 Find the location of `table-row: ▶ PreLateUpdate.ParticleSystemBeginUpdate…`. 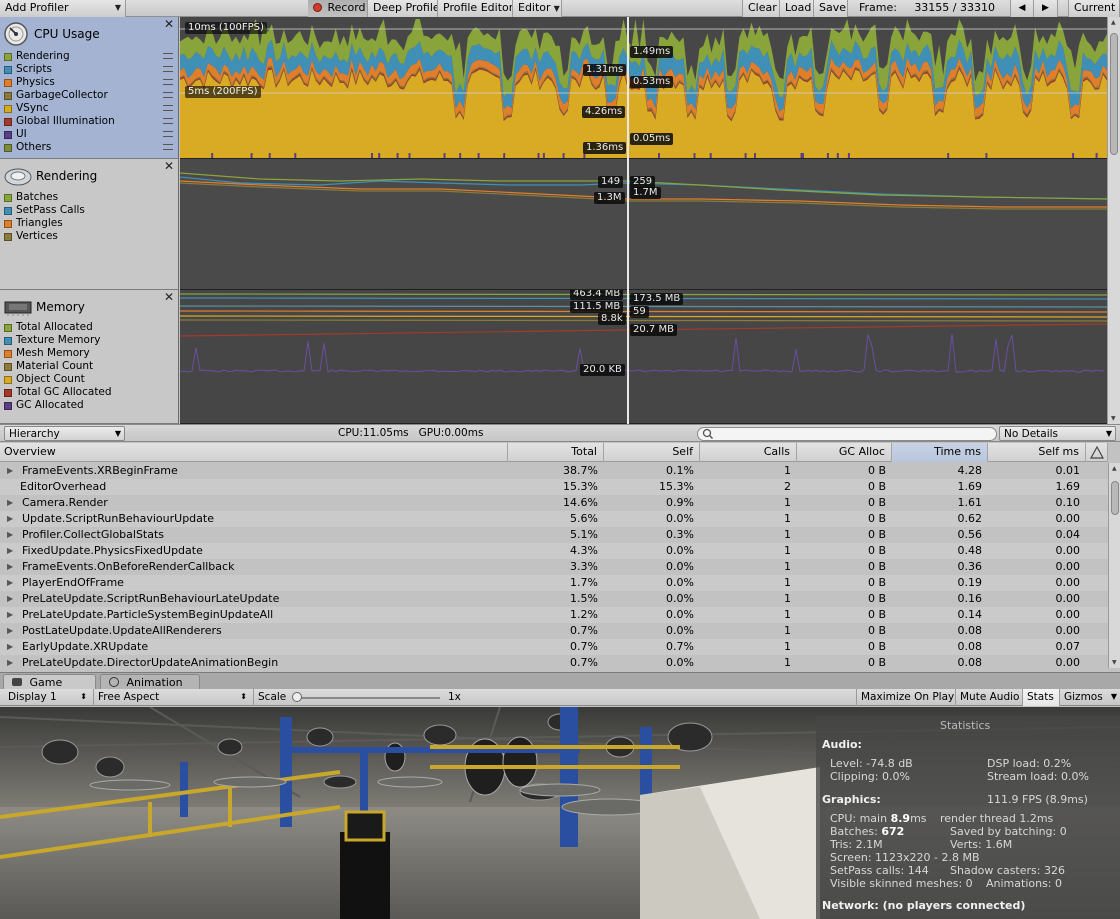

table-row: ▶ PreLateUpdate.ParticleSystemBeginUpdate… is located at coordinates (554, 615).